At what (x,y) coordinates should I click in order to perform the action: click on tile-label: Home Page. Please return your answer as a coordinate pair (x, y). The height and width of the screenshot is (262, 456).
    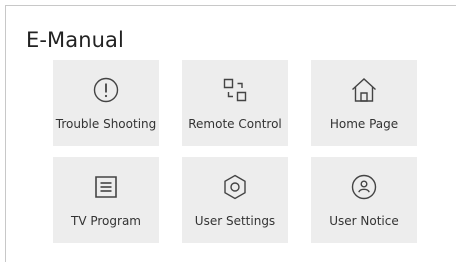
    Looking at the image, I should click on (364, 124).